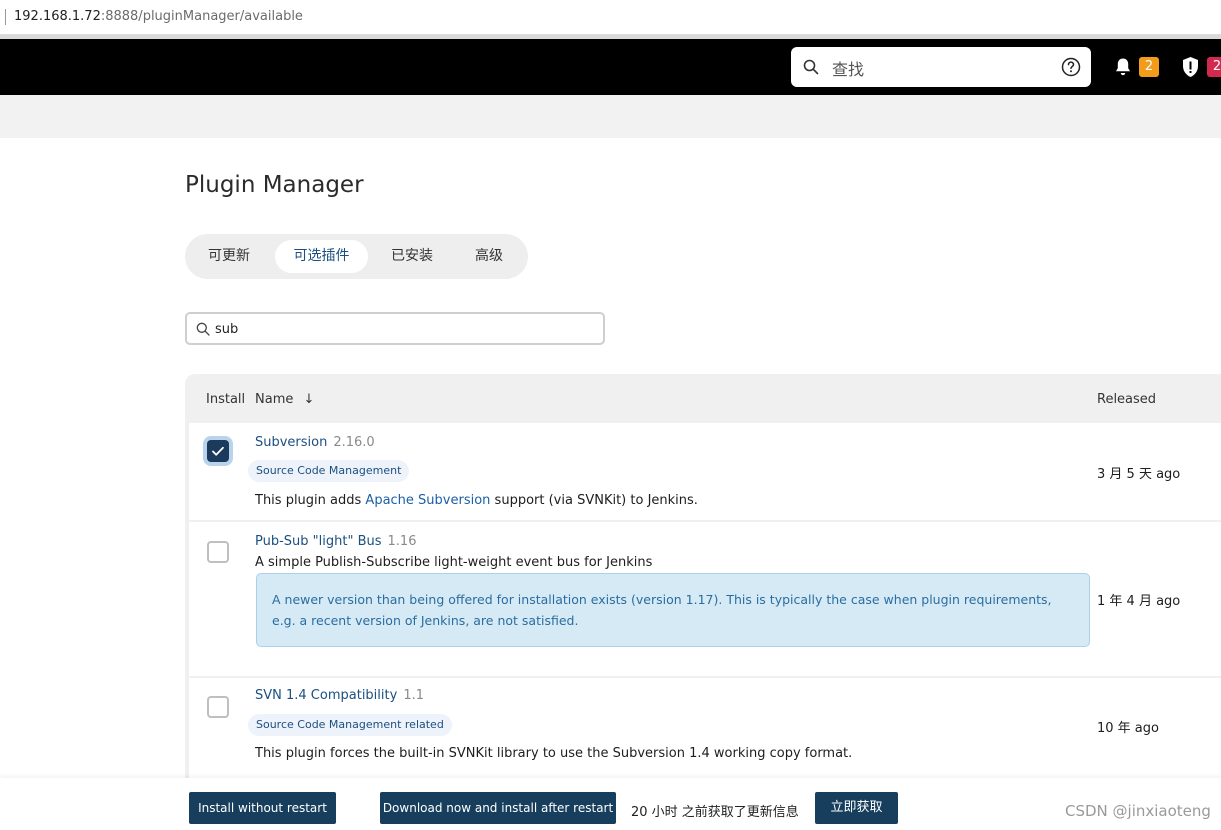  Describe the element at coordinates (1071, 67) in the screenshot. I see `help-icon` at that location.